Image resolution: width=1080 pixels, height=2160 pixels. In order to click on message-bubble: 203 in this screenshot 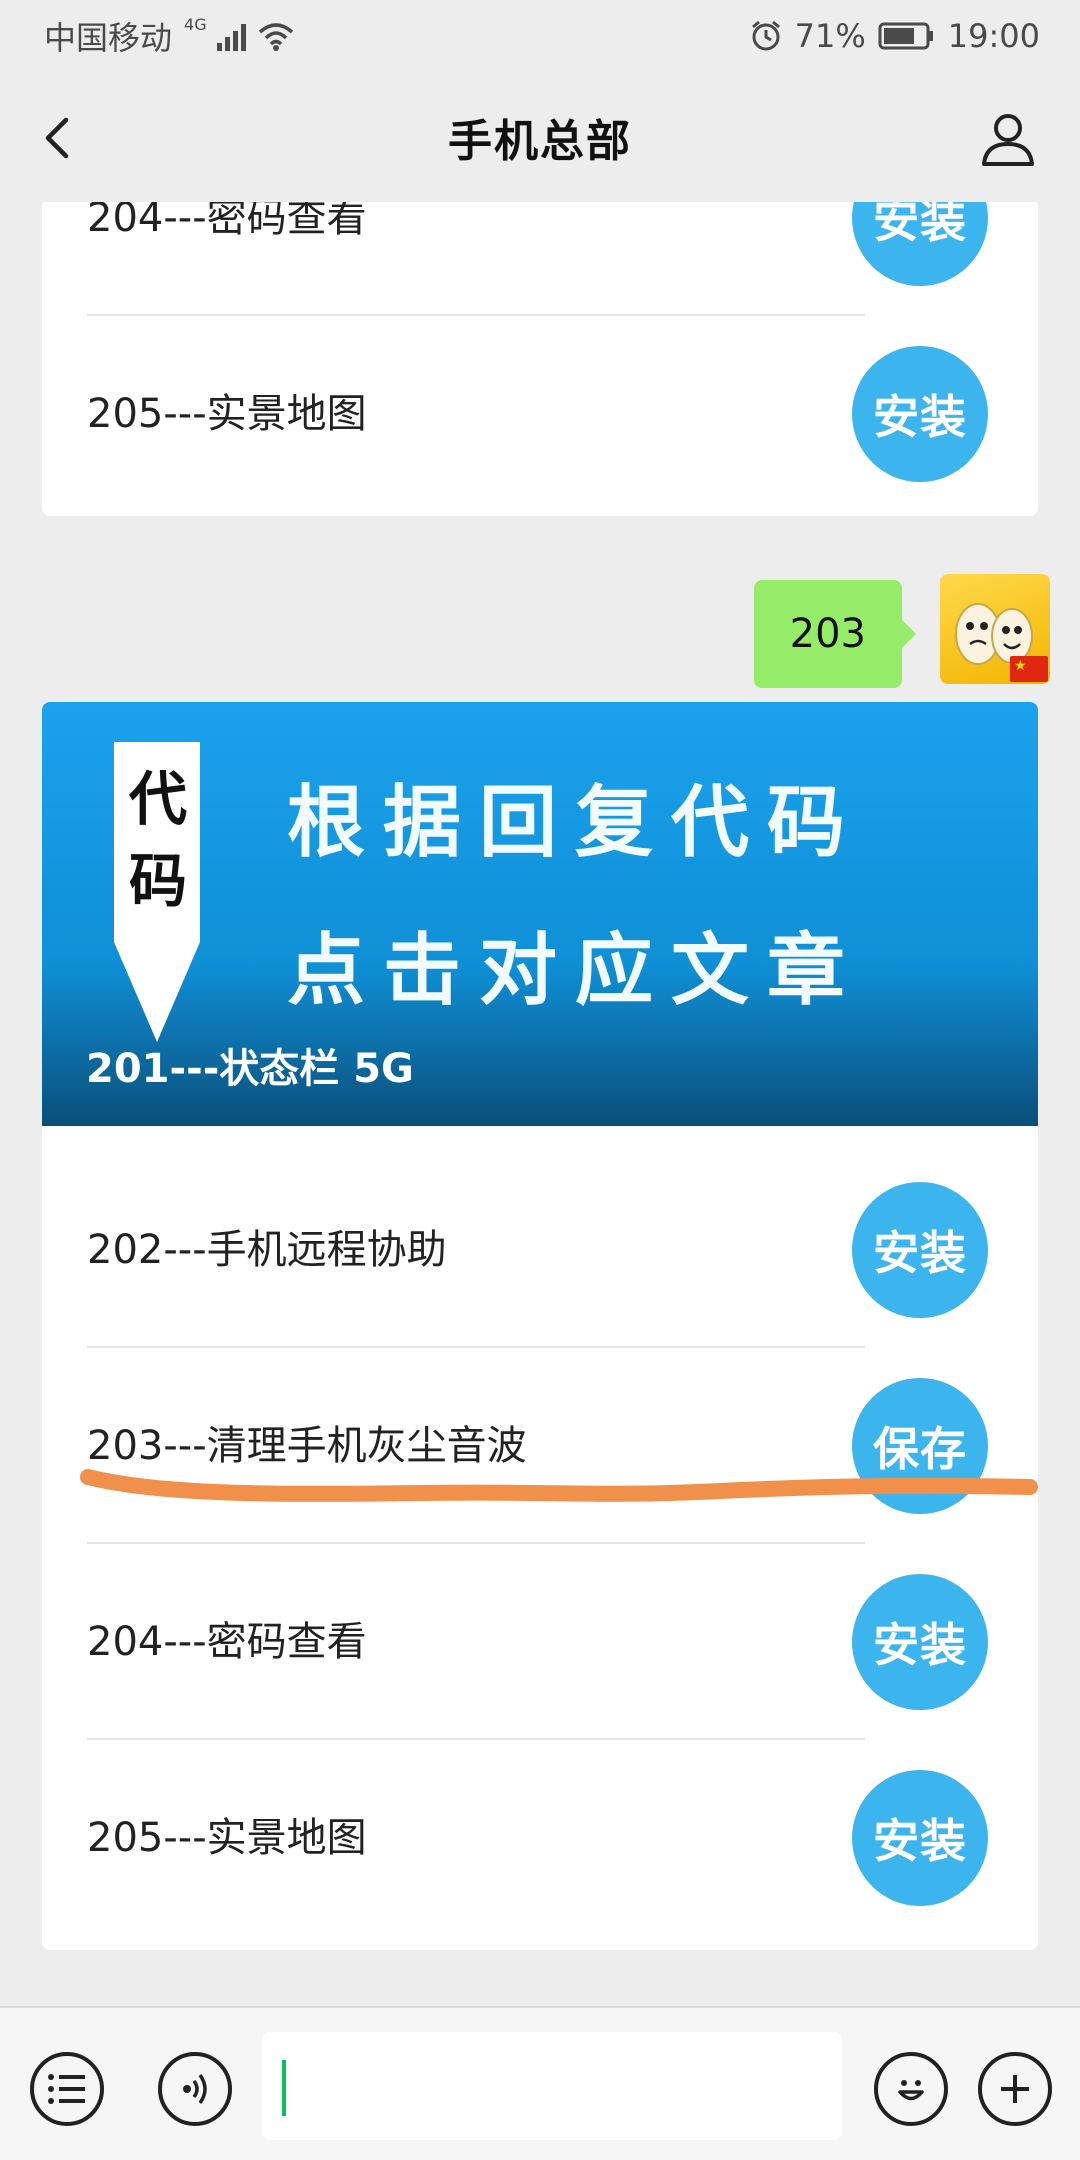, I will do `click(835, 634)`.